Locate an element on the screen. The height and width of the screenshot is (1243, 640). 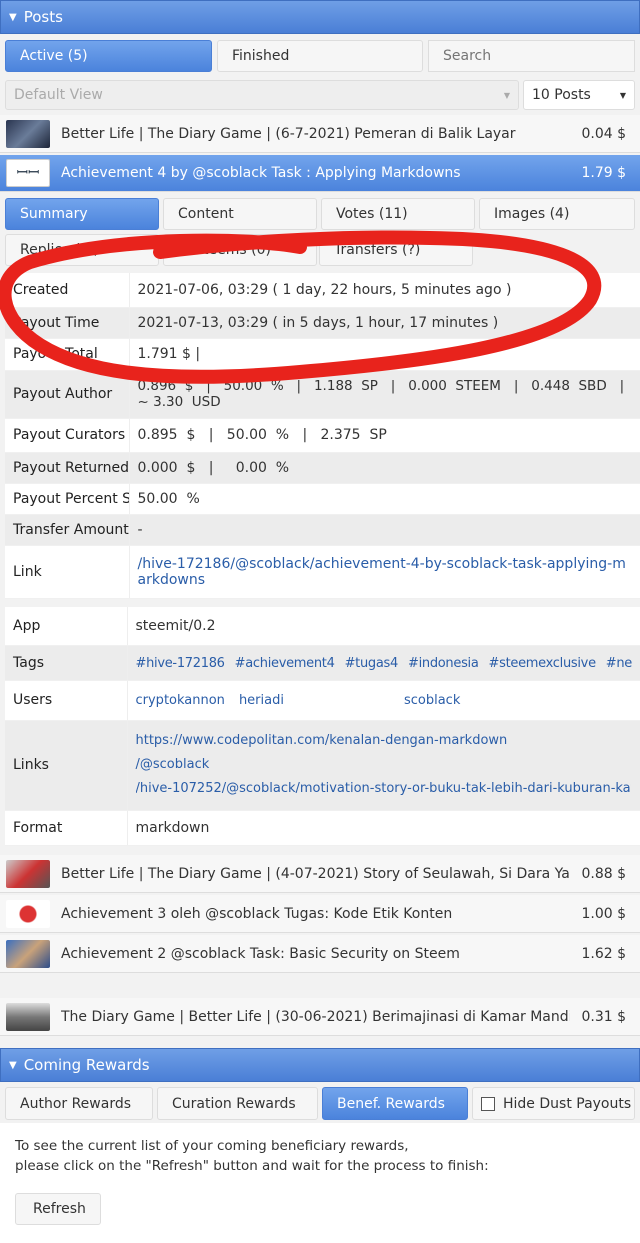
coming-rewards-header: ▼ Coming Rewards is located at coordinates (320, 1065).